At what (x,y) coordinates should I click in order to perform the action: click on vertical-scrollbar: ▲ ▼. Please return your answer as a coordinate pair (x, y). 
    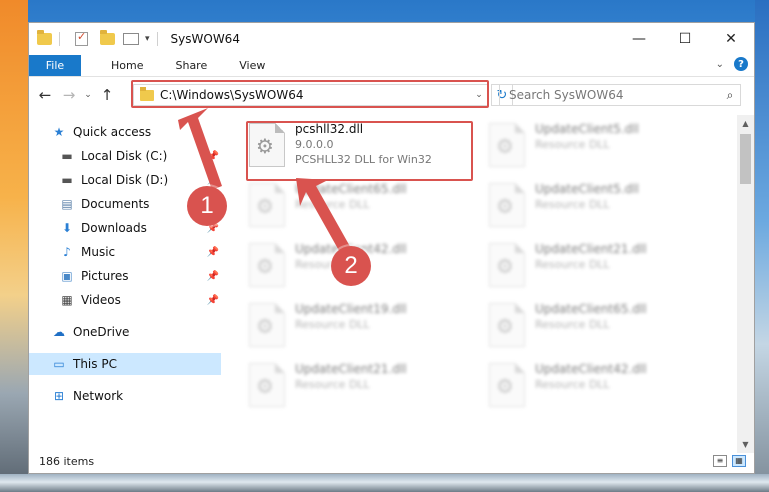
    Looking at the image, I should click on (745, 284).